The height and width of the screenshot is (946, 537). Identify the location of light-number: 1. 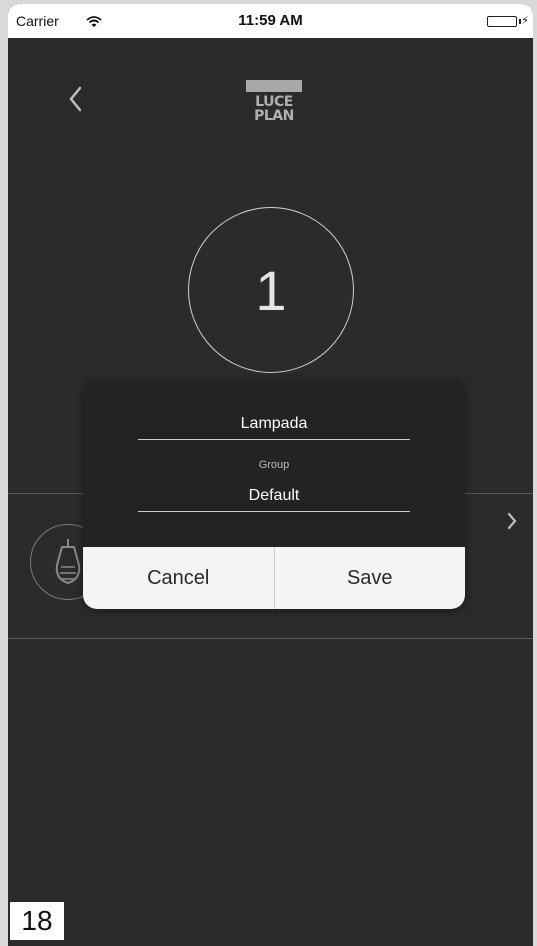
(271, 290).